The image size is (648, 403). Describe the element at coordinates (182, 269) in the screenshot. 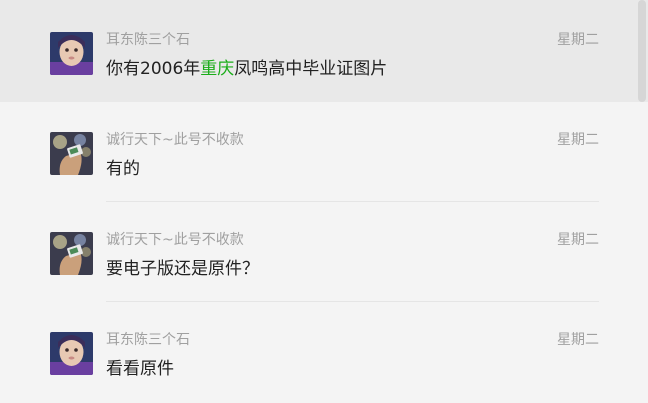

I see `message-text: 要电子版还是原件？` at that location.